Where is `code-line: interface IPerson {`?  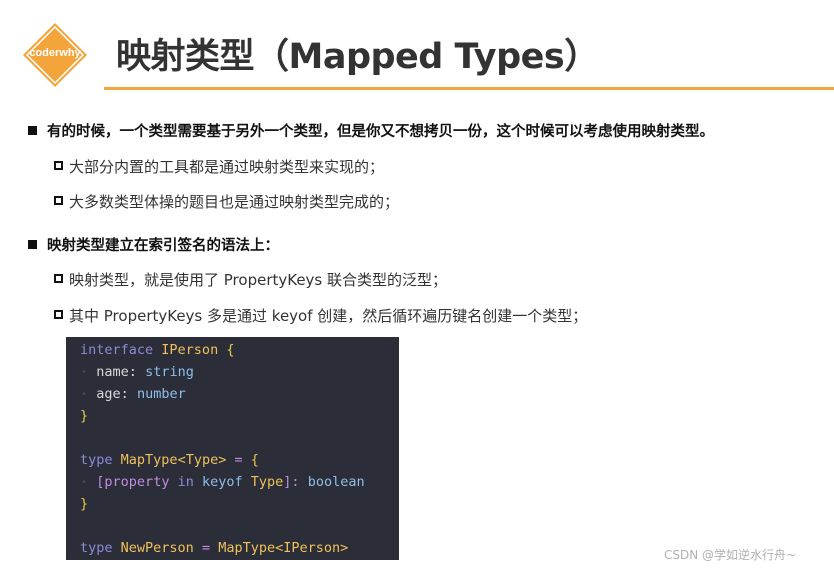 code-line: interface IPerson { is located at coordinates (157, 350).